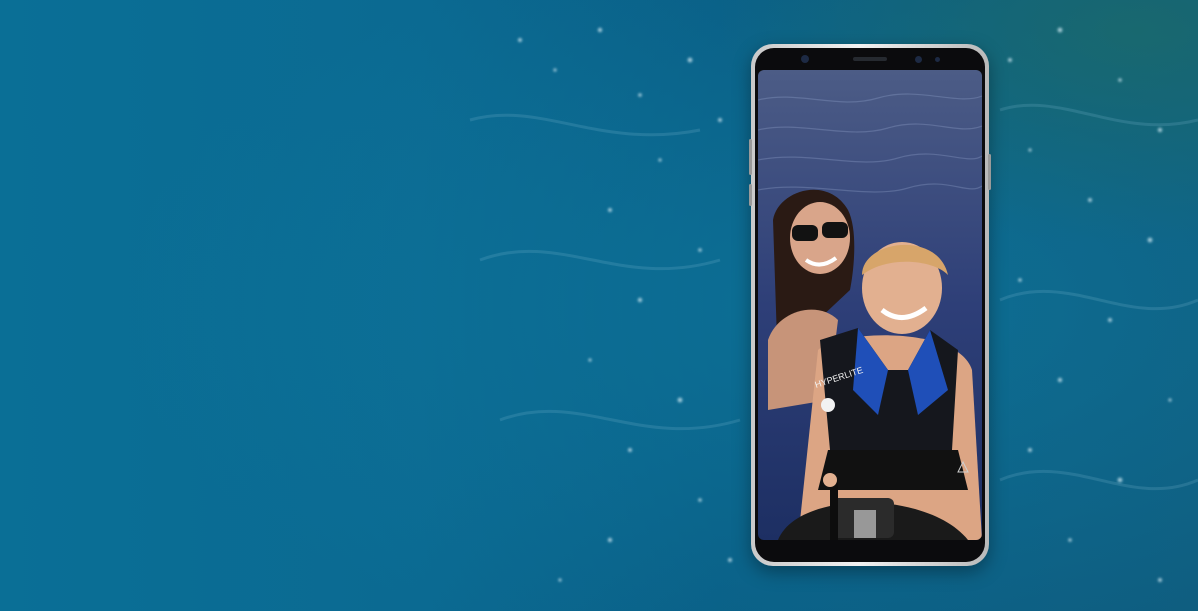 The image size is (1198, 611). Describe the element at coordinates (937, 59) in the screenshot. I see `proximity-sensor-icon` at that location.